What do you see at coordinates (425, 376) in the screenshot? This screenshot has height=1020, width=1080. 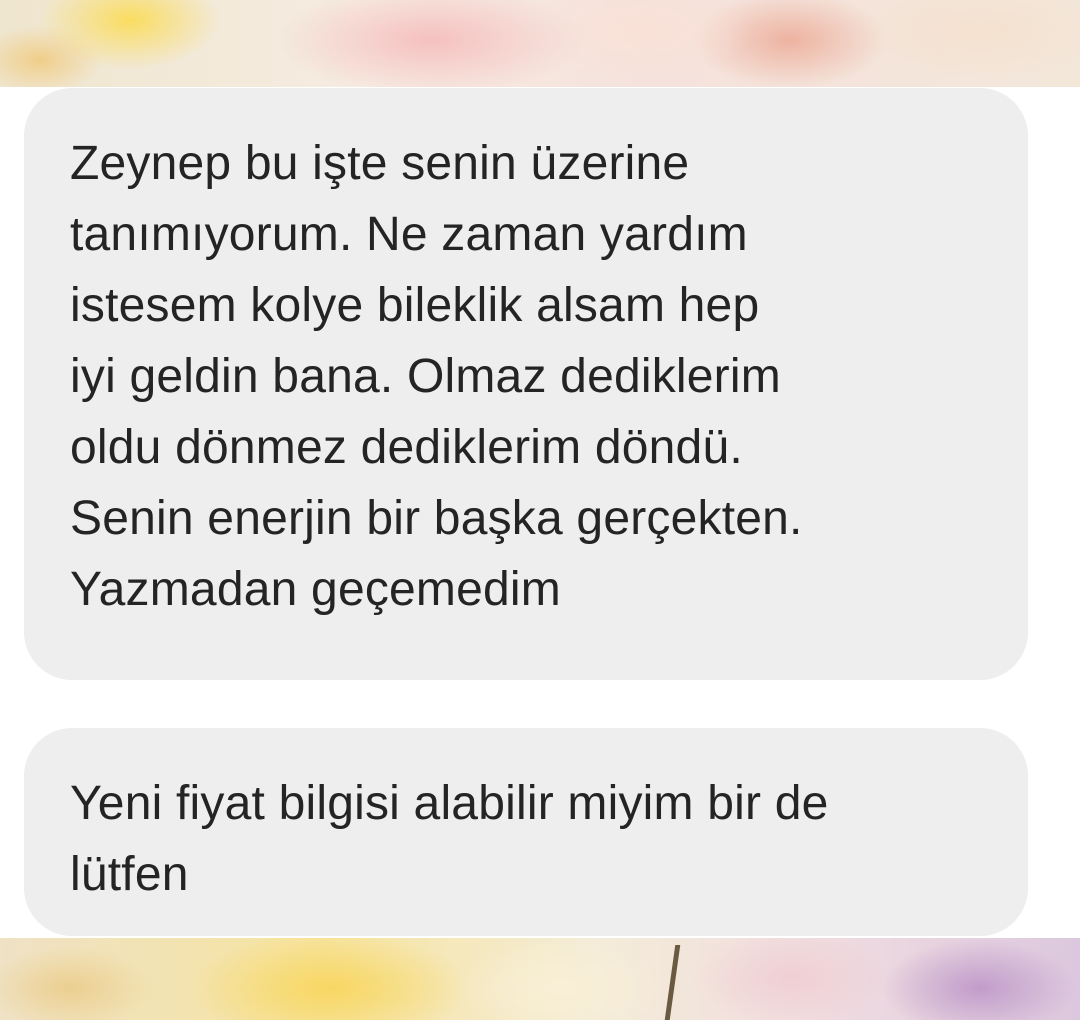 I see `message-line: iyi geldin bana. Olmaz dediklerim` at bounding box center [425, 376].